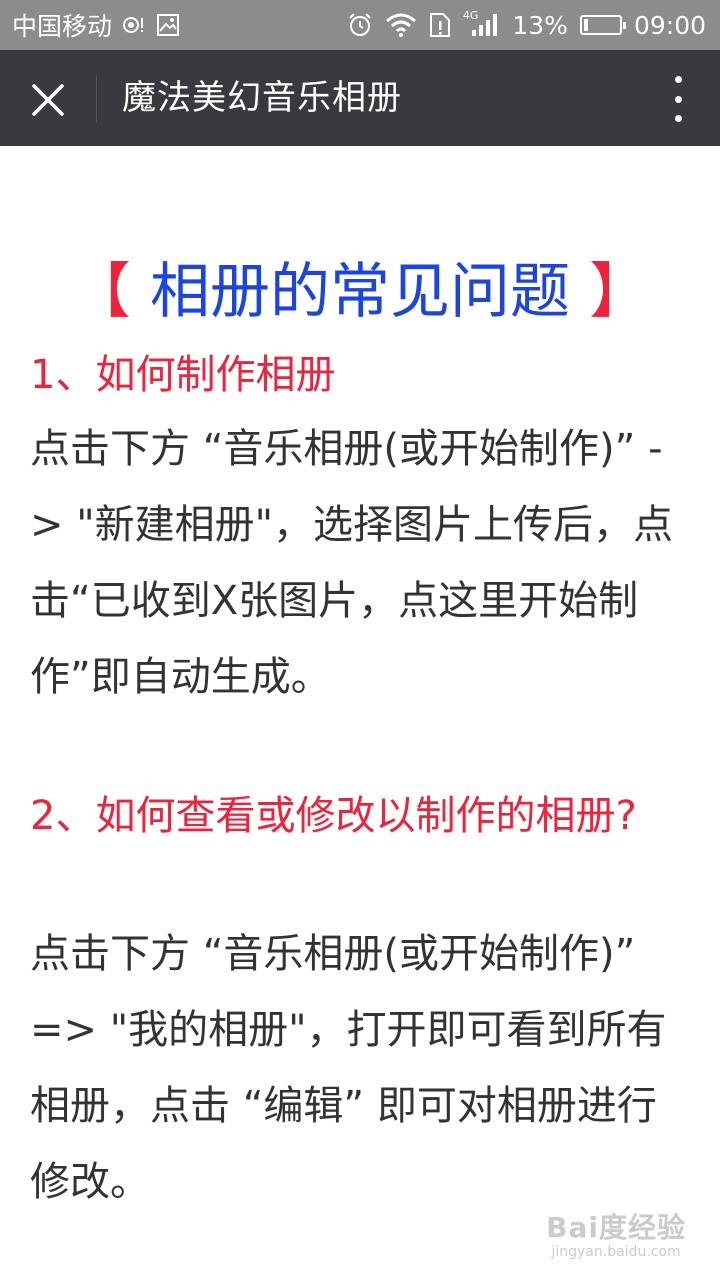  Describe the element at coordinates (585, 25) in the screenshot. I see `battery-fill` at that location.